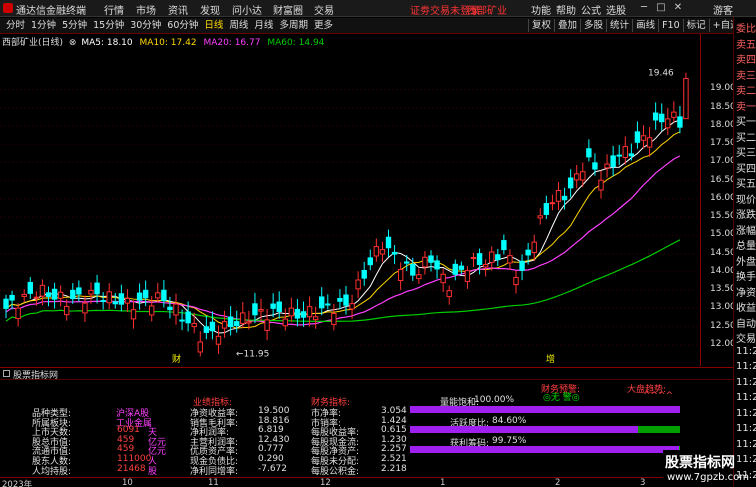 The height and width of the screenshot is (487, 756). What do you see at coordinates (661, 8) in the screenshot?
I see `maximize-icon: □` at bounding box center [661, 8].